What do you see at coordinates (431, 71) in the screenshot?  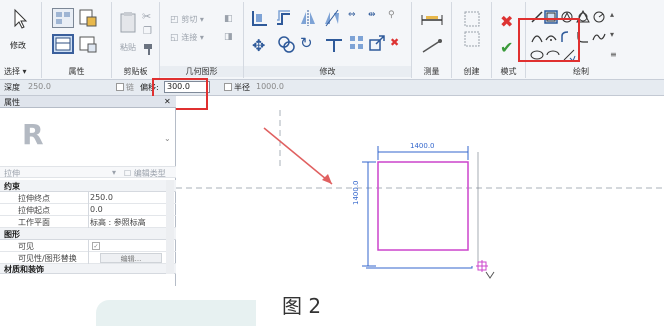 I see `measure-panel-label: 测量` at bounding box center [431, 71].